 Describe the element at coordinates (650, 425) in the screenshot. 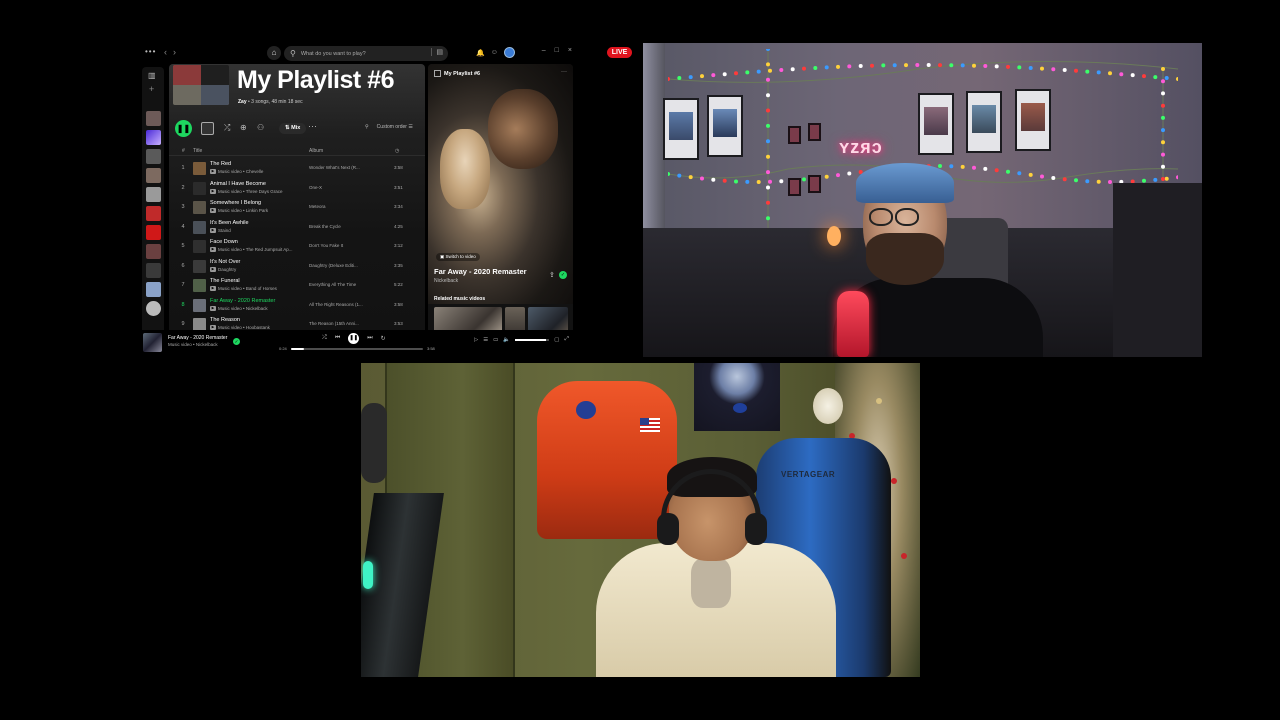

I see `flag-patch` at that location.